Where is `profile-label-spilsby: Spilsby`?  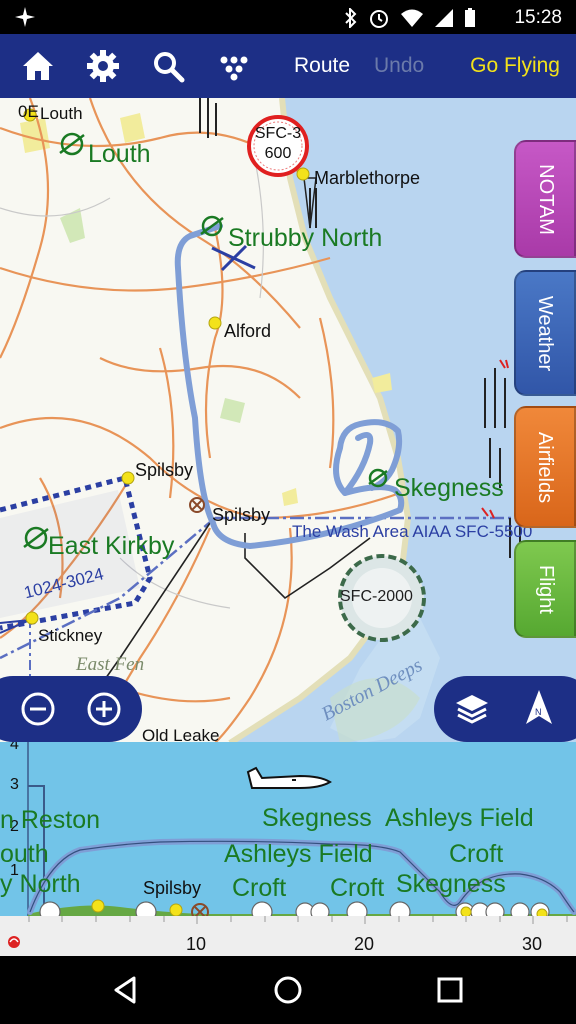 profile-label-spilsby: Spilsby is located at coordinates (172, 888).